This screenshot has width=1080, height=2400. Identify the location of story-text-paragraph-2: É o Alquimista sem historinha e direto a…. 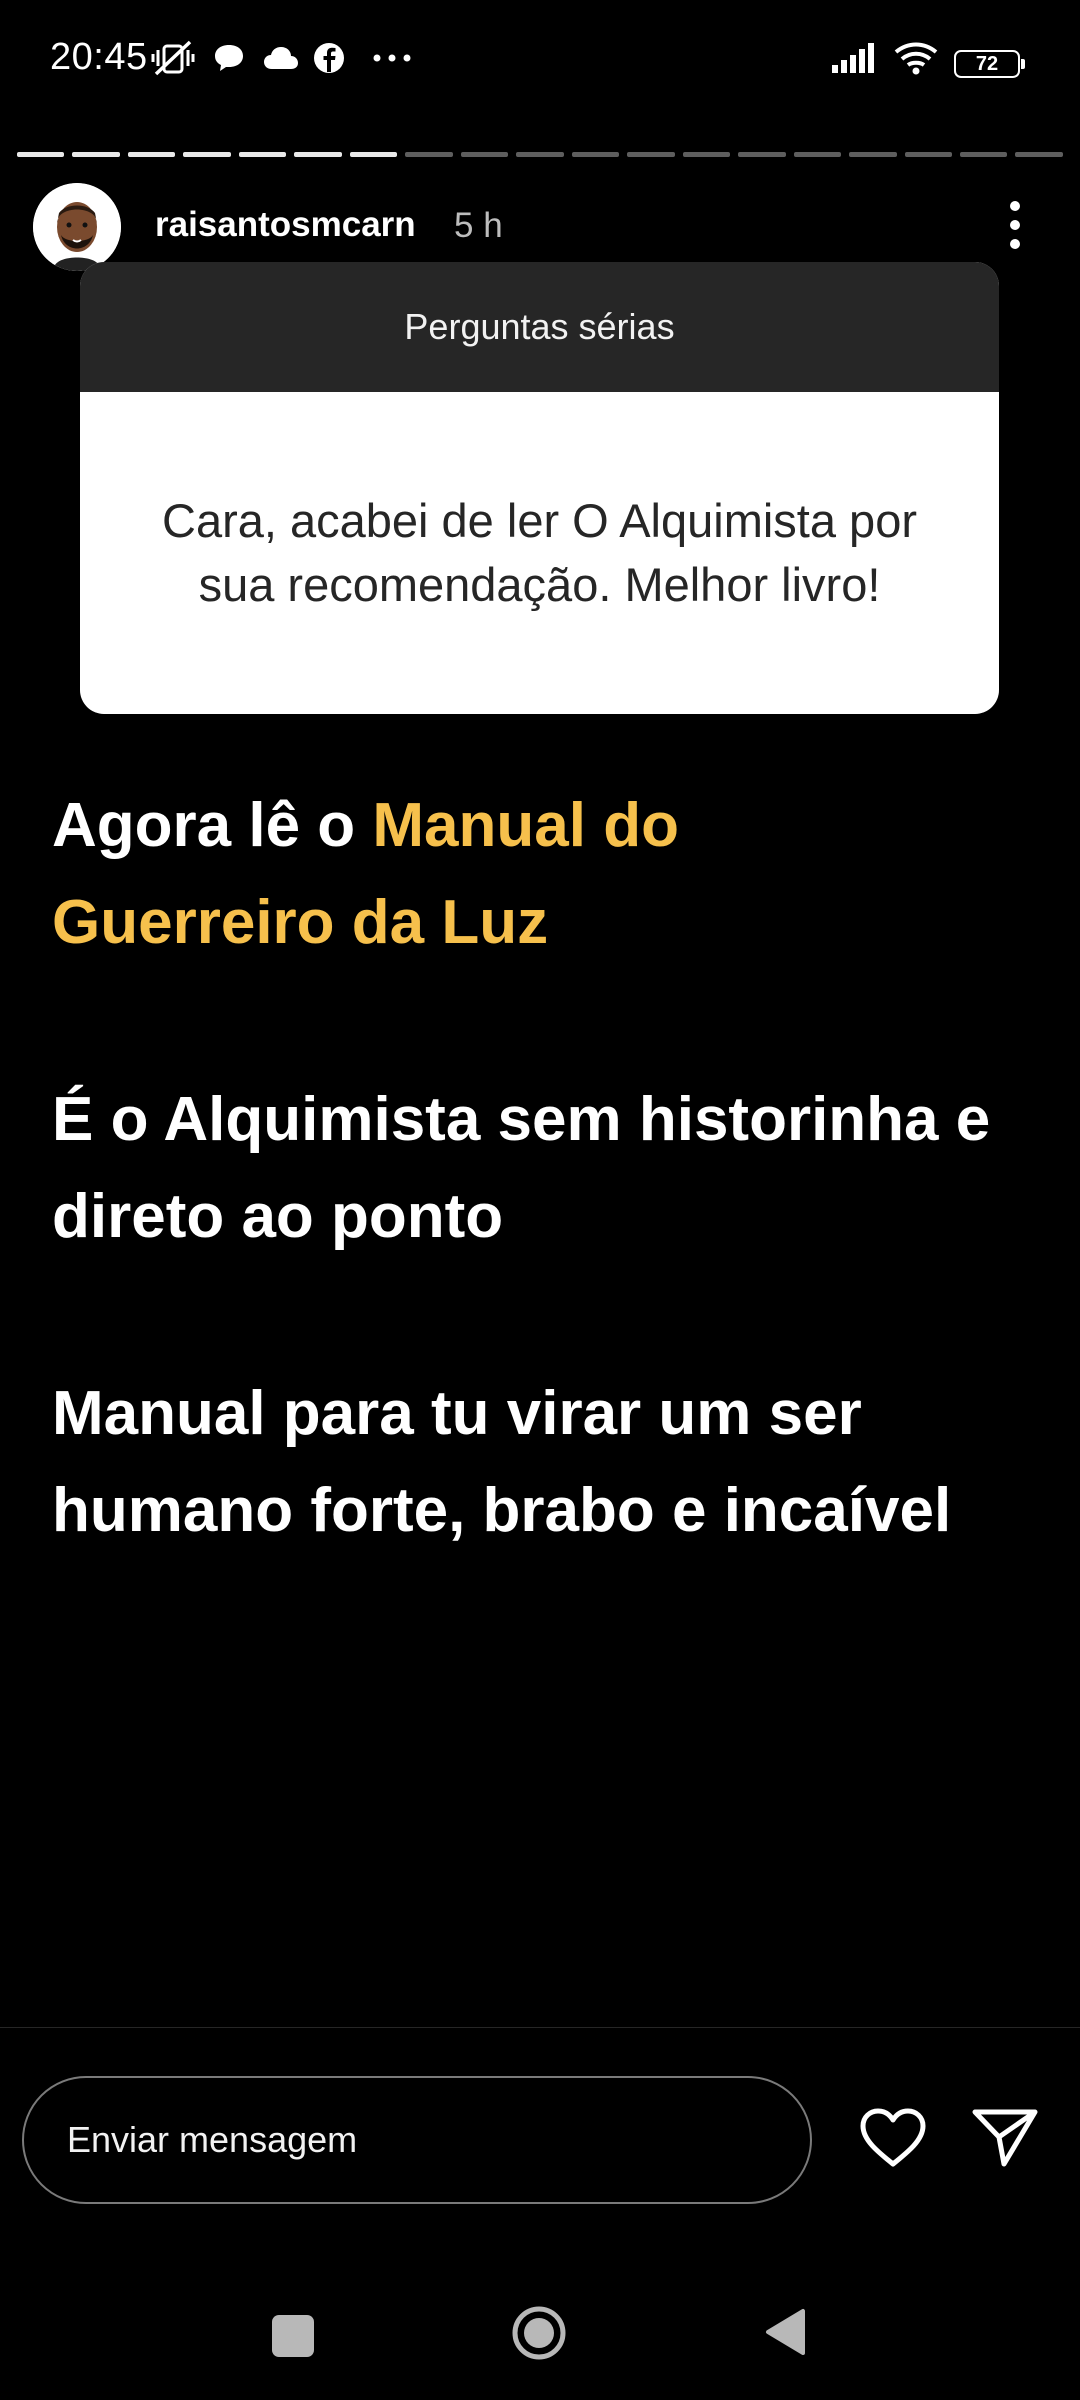
(521, 1168).